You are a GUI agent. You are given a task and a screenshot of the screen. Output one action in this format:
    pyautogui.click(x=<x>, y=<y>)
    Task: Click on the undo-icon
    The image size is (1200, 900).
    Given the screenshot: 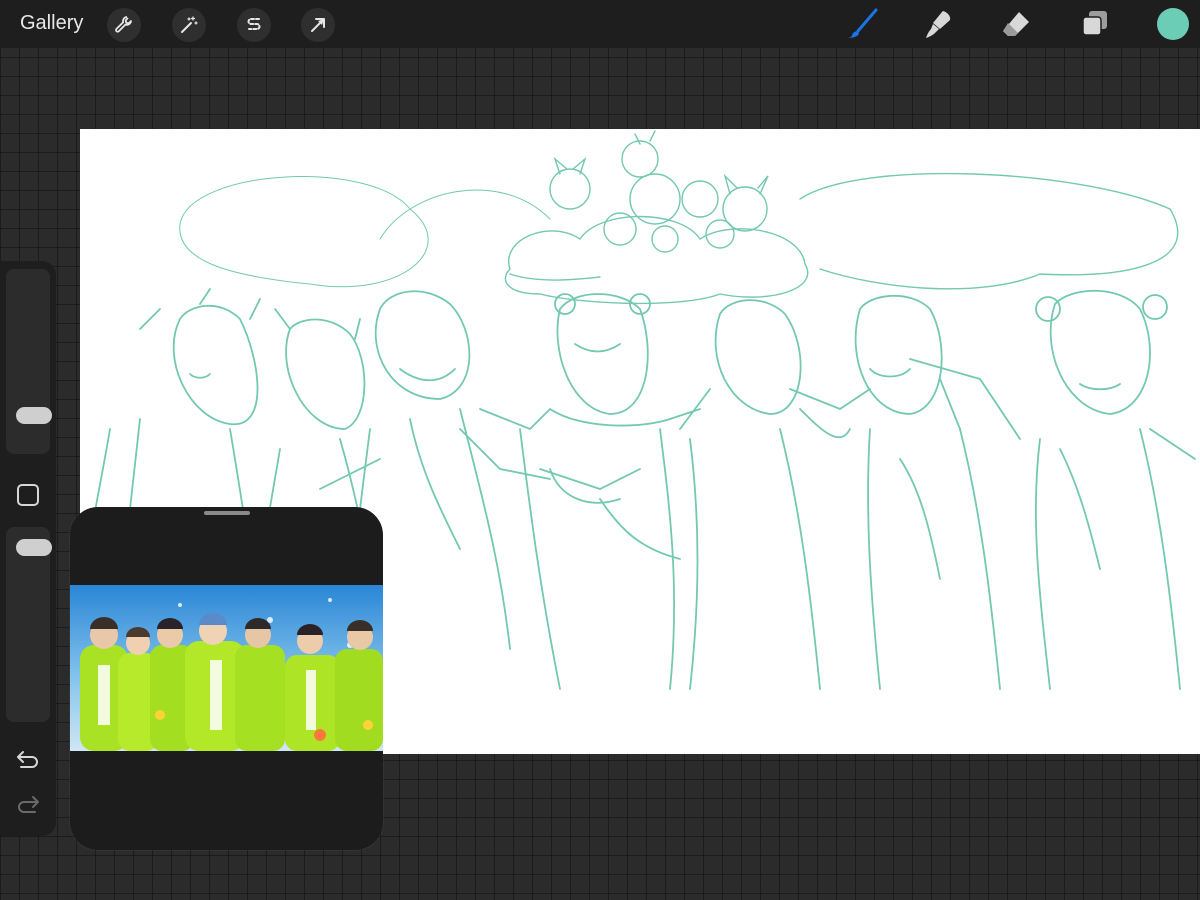 What is the action you would take?
    pyautogui.click(x=28, y=763)
    